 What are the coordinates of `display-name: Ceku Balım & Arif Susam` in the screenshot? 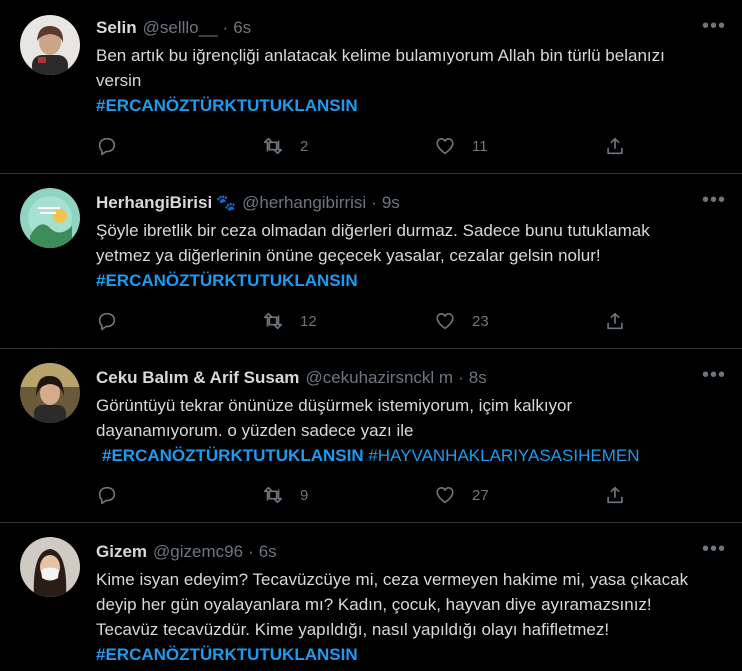 It's located at (197, 378).